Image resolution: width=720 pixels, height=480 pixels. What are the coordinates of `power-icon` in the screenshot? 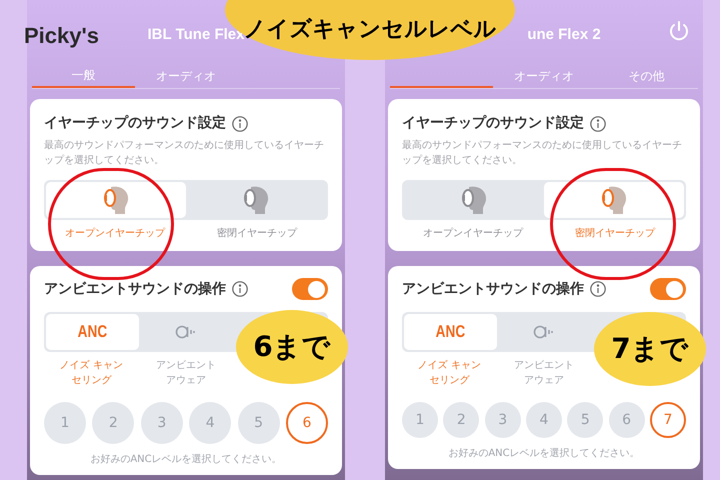 It's located at (679, 31).